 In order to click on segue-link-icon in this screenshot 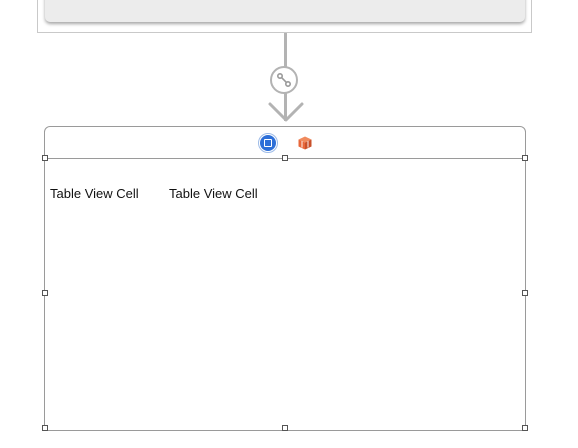, I will do `click(284, 80)`.